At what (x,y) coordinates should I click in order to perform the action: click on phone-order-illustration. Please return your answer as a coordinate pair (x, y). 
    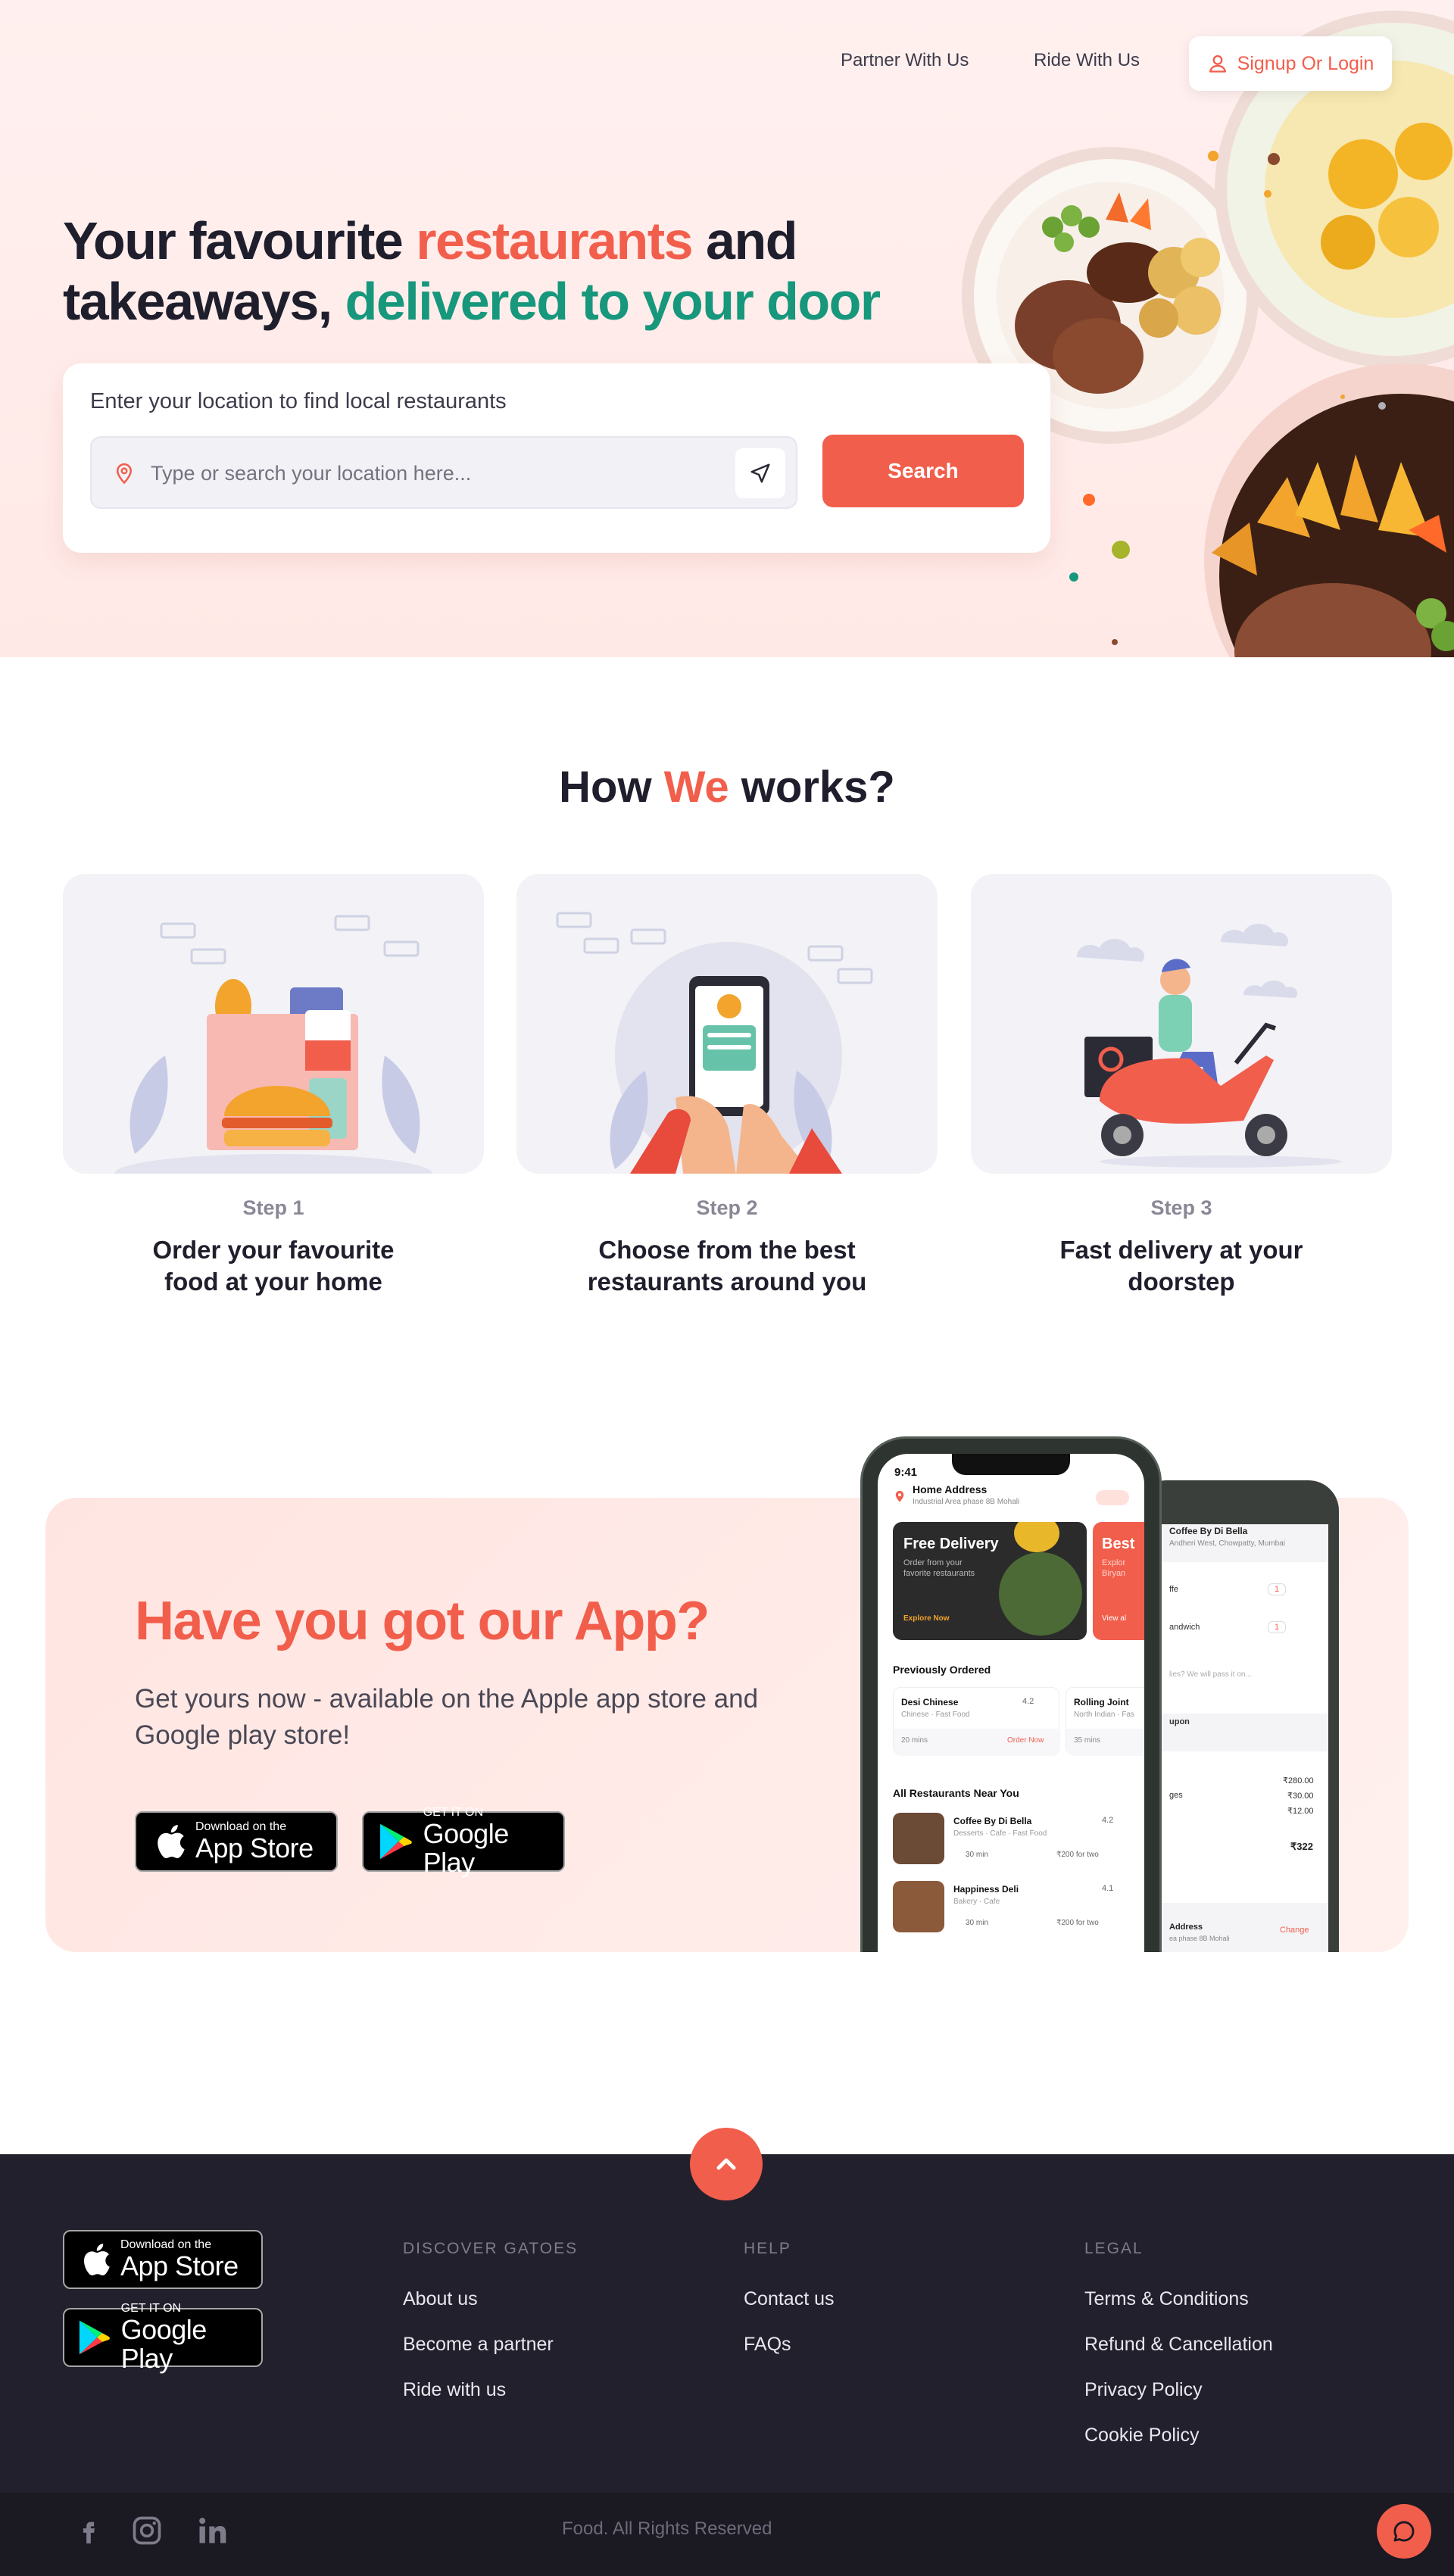
    Looking at the image, I should click on (714, 1043).